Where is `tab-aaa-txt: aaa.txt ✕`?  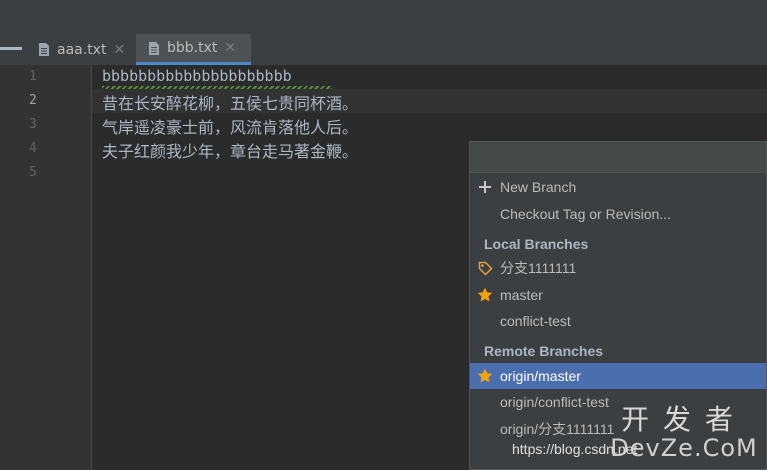 tab-aaa-txt: aaa.txt ✕ is located at coordinates (85, 49).